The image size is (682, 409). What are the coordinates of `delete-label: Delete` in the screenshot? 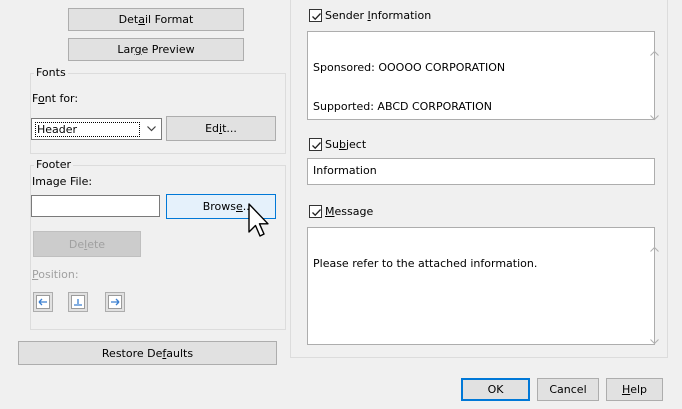 It's located at (87, 244).